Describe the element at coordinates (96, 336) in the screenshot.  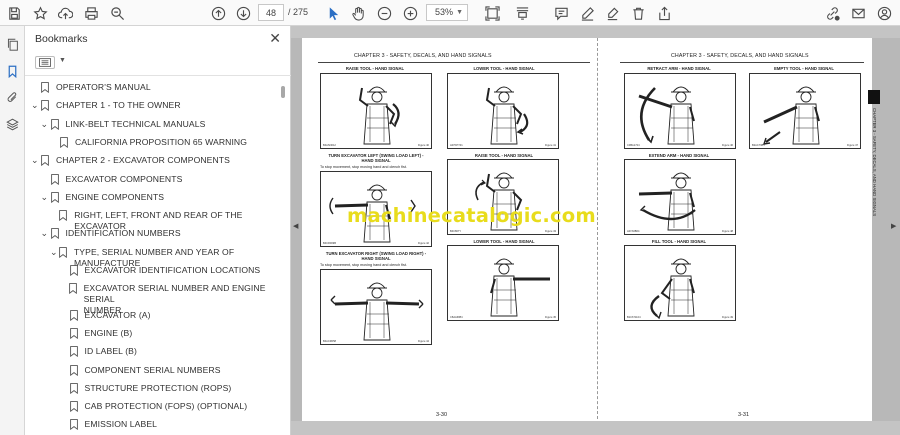
I see `bookmark-item: ENGINE (B)` at that location.